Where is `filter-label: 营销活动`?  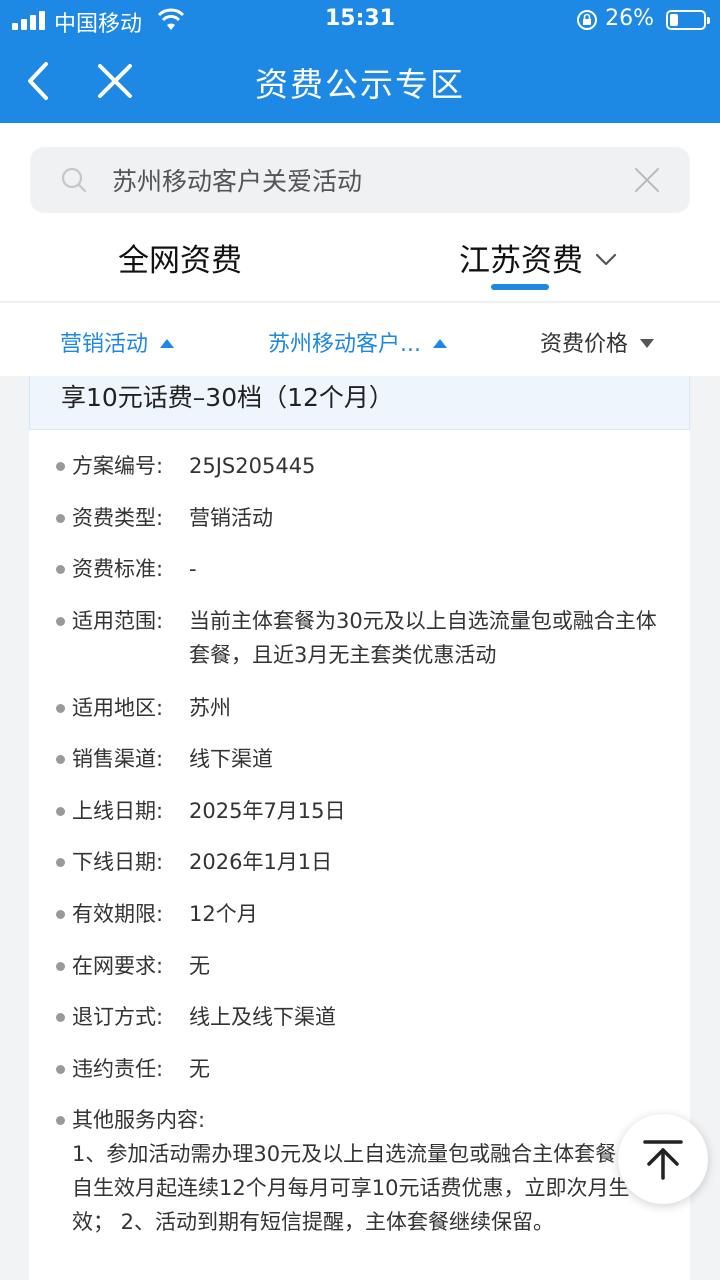
filter-label: 营销活动 is located at coordinates (104, 344).